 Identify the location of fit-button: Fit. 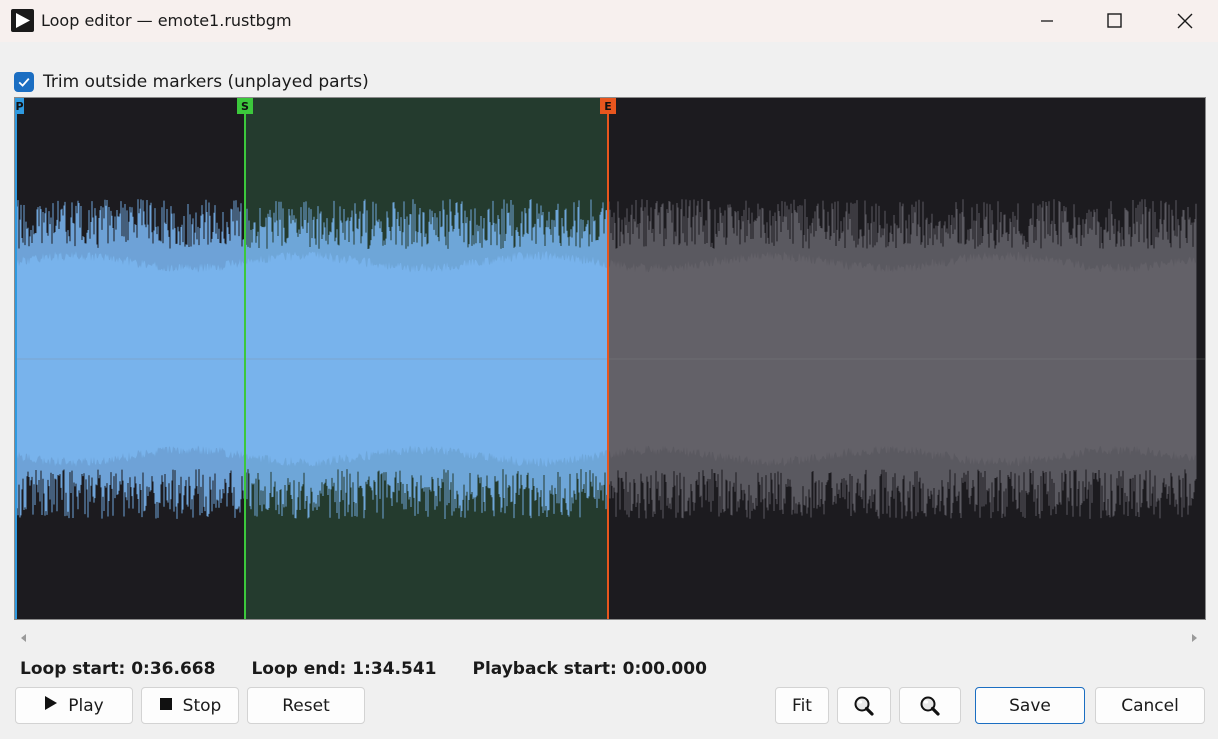
(802, 705).